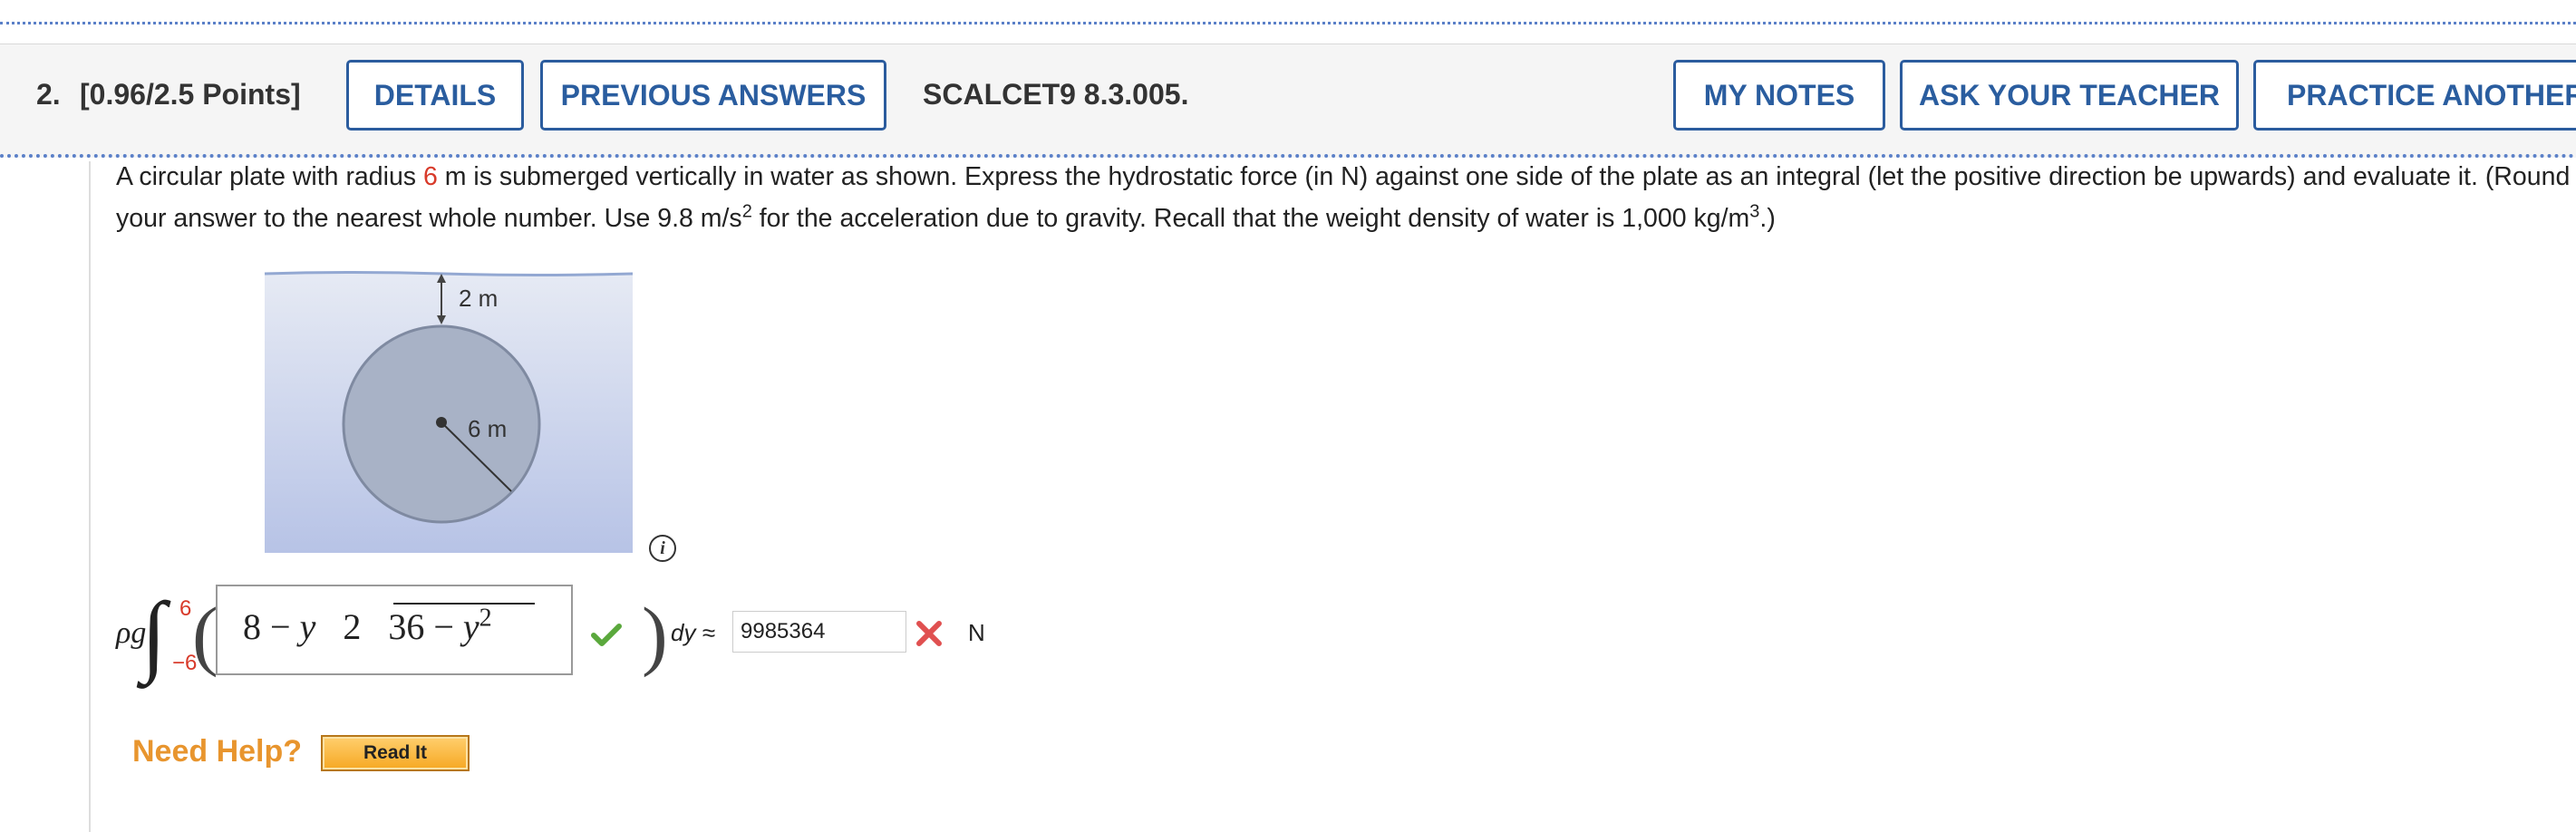 The height and width of the screenshot is (832, 2576). Describe the element at coordinates (487, 428) in the screenshot. I see `radius-label: 6 m` at that location.